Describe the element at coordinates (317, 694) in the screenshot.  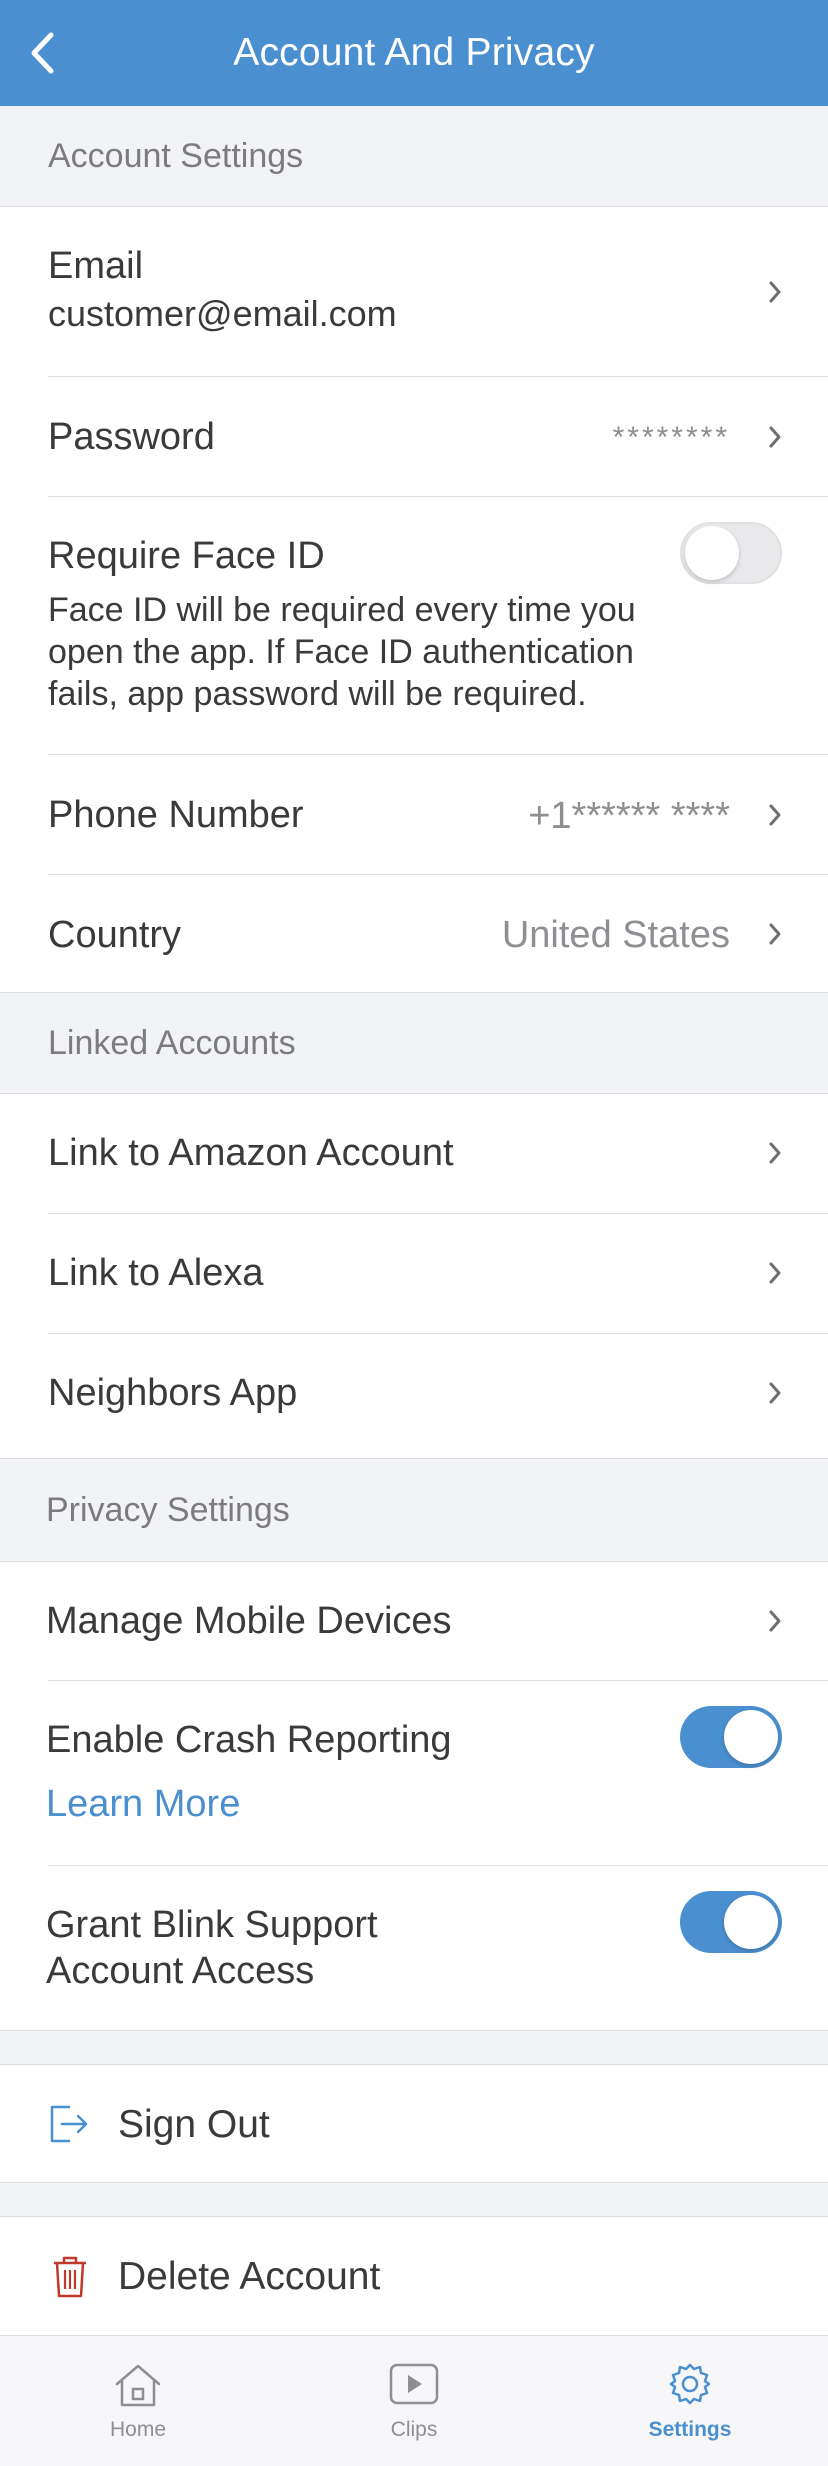
I see `face-id-description-line-3: fails, app password will be required.` at that location.